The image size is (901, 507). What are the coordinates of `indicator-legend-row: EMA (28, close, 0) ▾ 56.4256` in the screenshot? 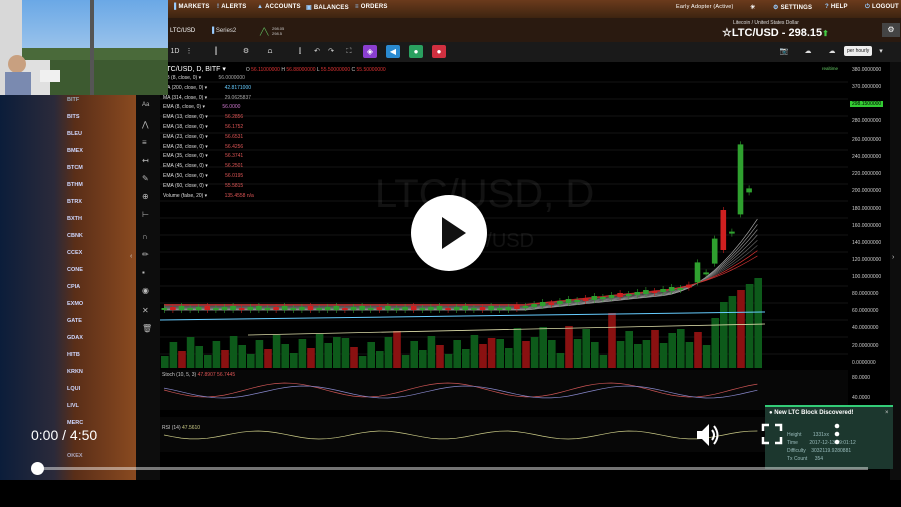 It's located at (203, 147).